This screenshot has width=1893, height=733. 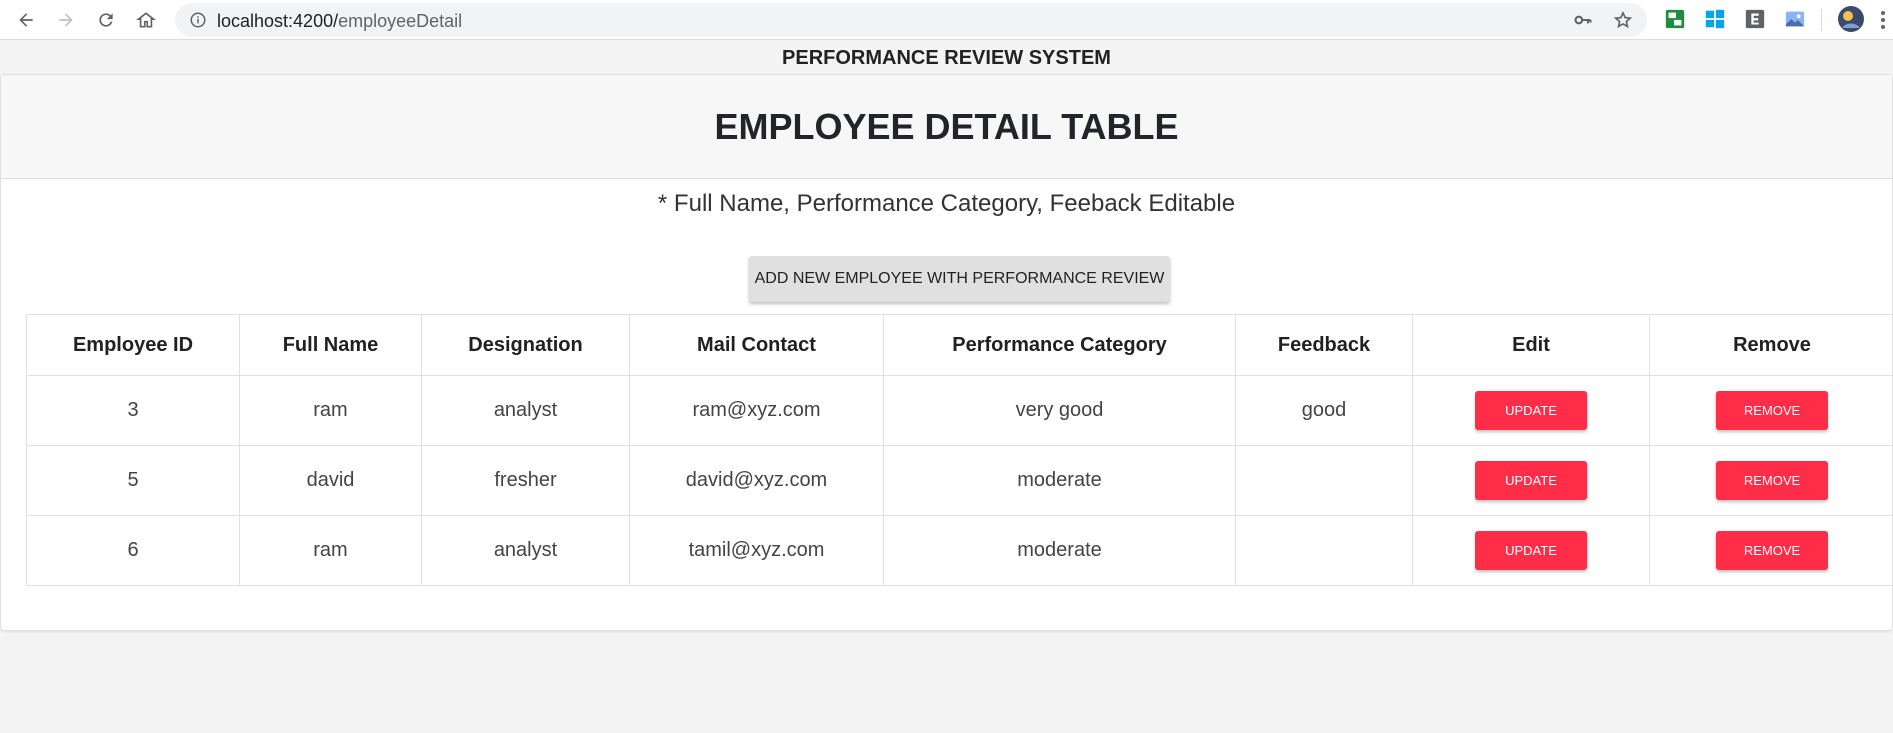 What do you see at coordinates (1059, 410) in the screenshot?
I see `cell-performance-category: very good` at bounding box center [1059, 410].